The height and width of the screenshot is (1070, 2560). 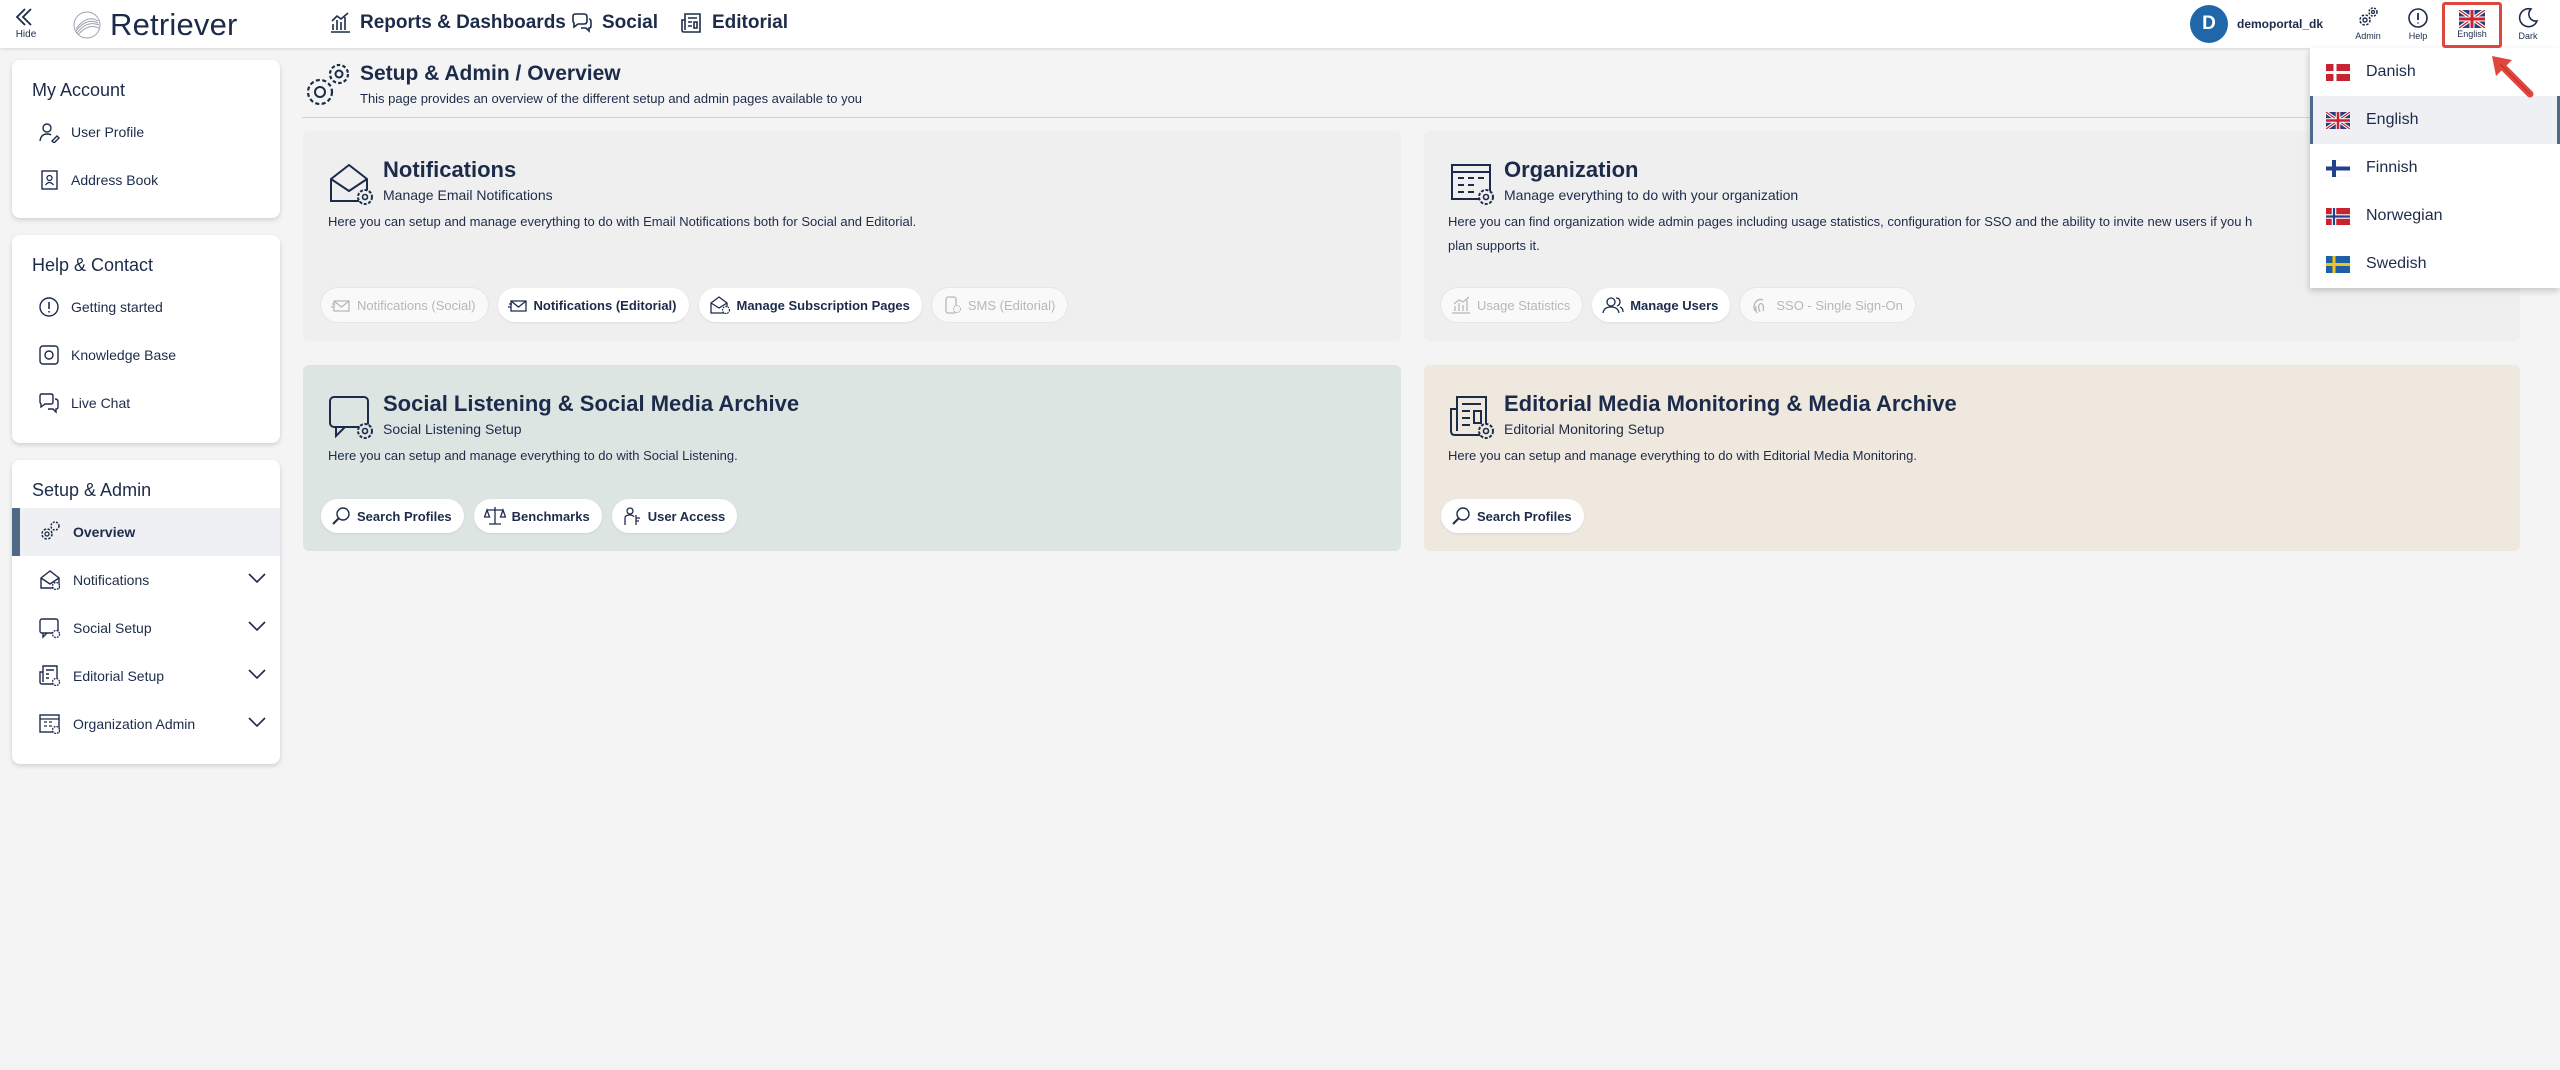 I want to click on language-option-norwegian: Norwegian, so click(x=2435, y=216).